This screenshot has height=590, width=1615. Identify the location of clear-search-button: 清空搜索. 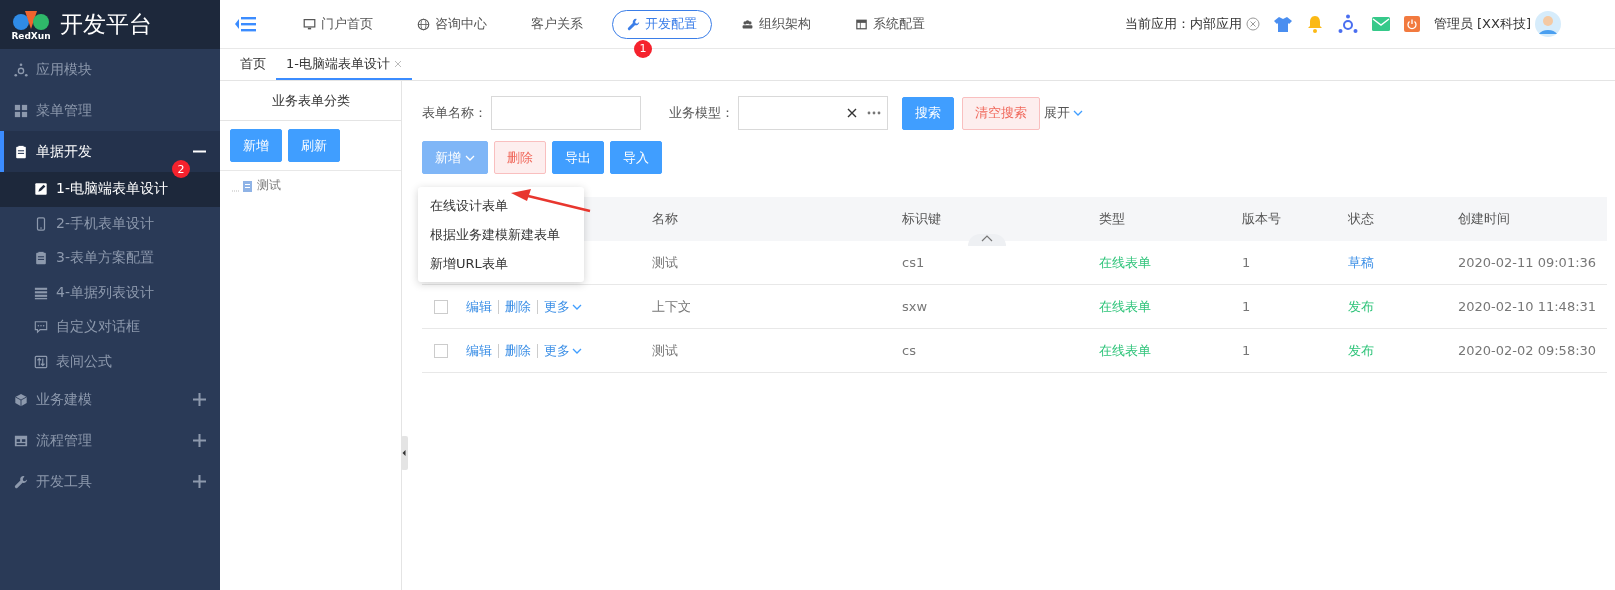
(1001, 113).